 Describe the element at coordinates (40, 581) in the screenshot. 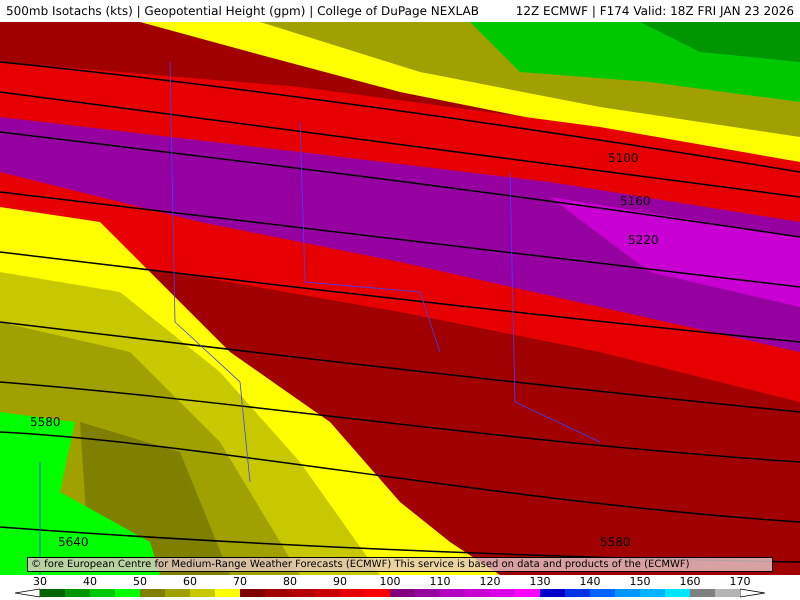

I see `legend-label: 30` at that location.